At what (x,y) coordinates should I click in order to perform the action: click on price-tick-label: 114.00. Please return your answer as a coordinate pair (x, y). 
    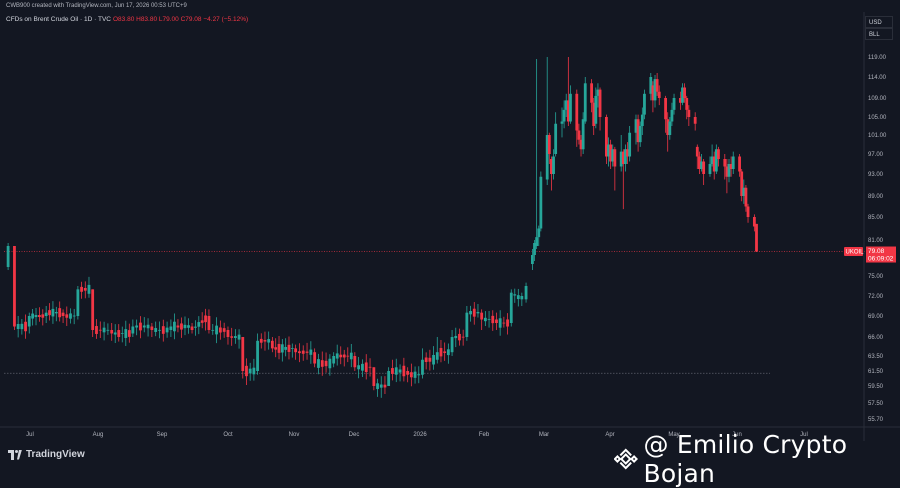
    Looking at the image, I should click on (877, 78).